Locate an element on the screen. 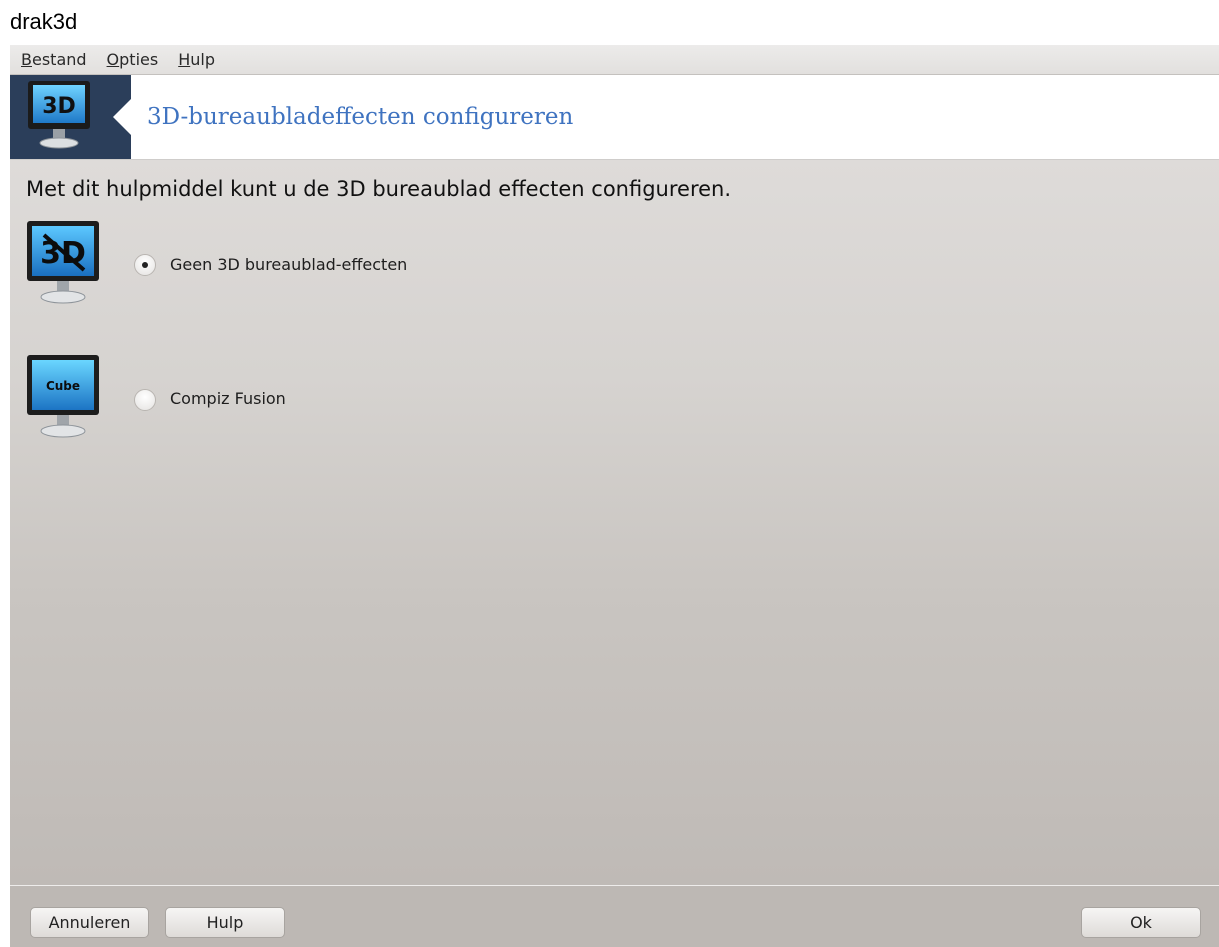  cancel-button: Annuleren is located at coordinates (89, 922).